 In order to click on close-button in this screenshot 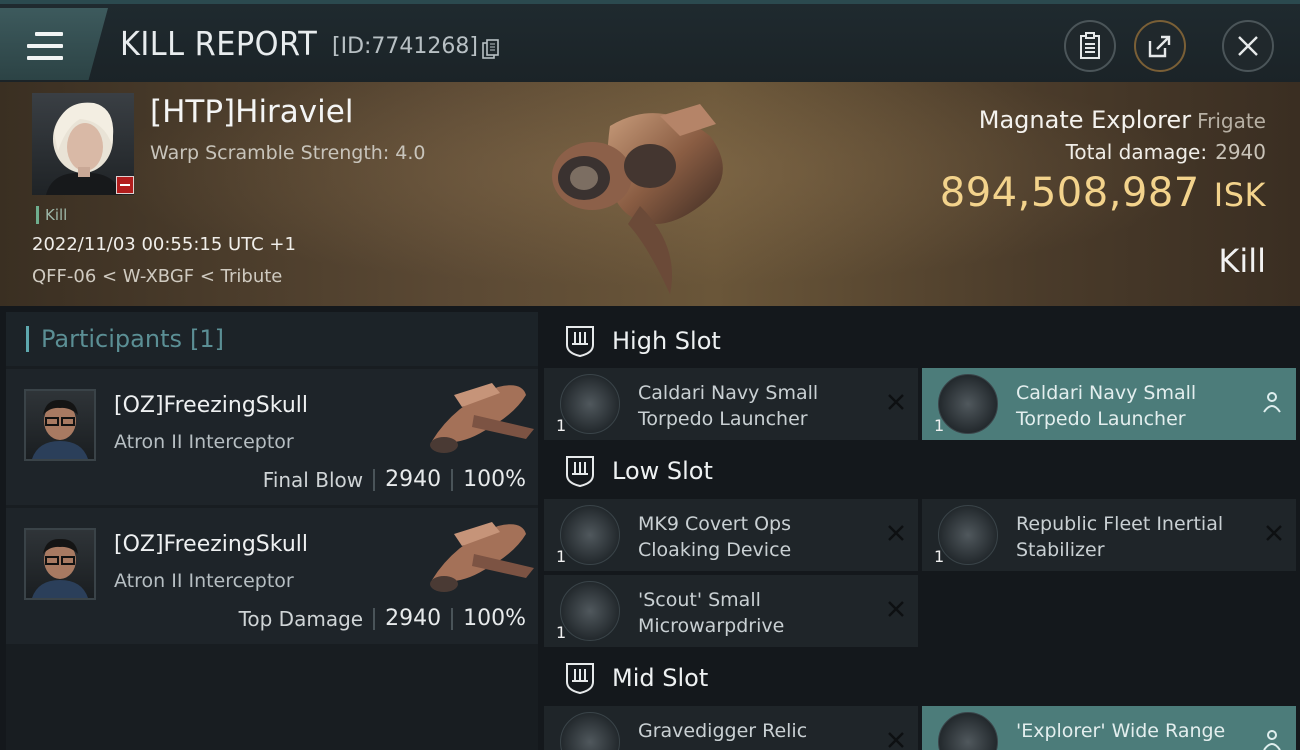, I will do `click(1248, 46)`.